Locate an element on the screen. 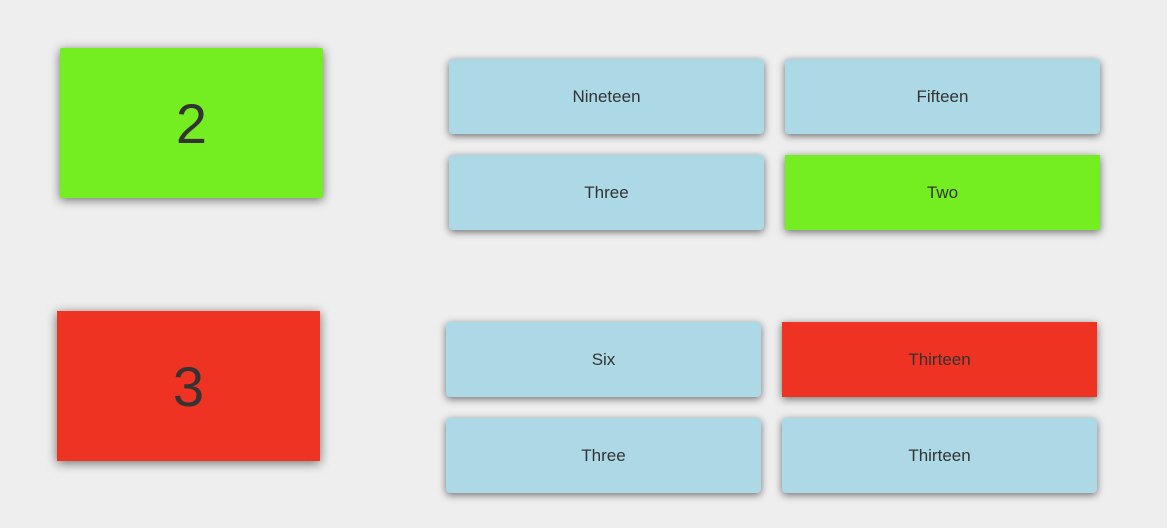  answer-option-label: Two is located at coordinates (942, 192).